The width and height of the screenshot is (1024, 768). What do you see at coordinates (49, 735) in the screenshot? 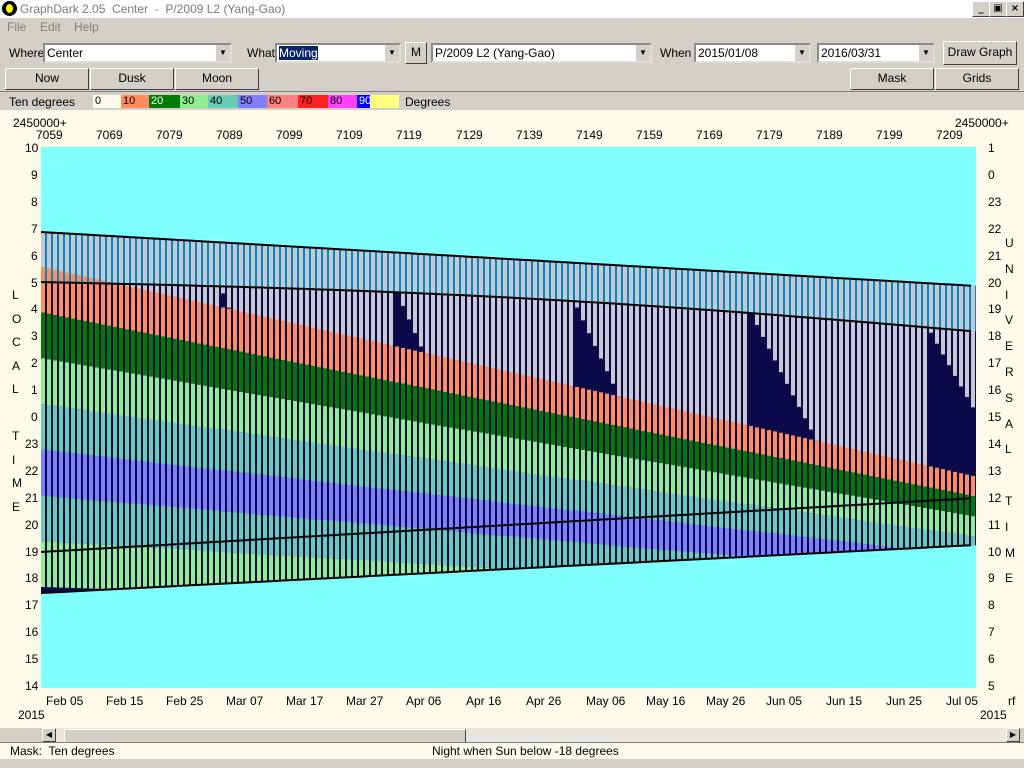
I see `scroll-left-icon: ◀` at bounding box center [49, 735].